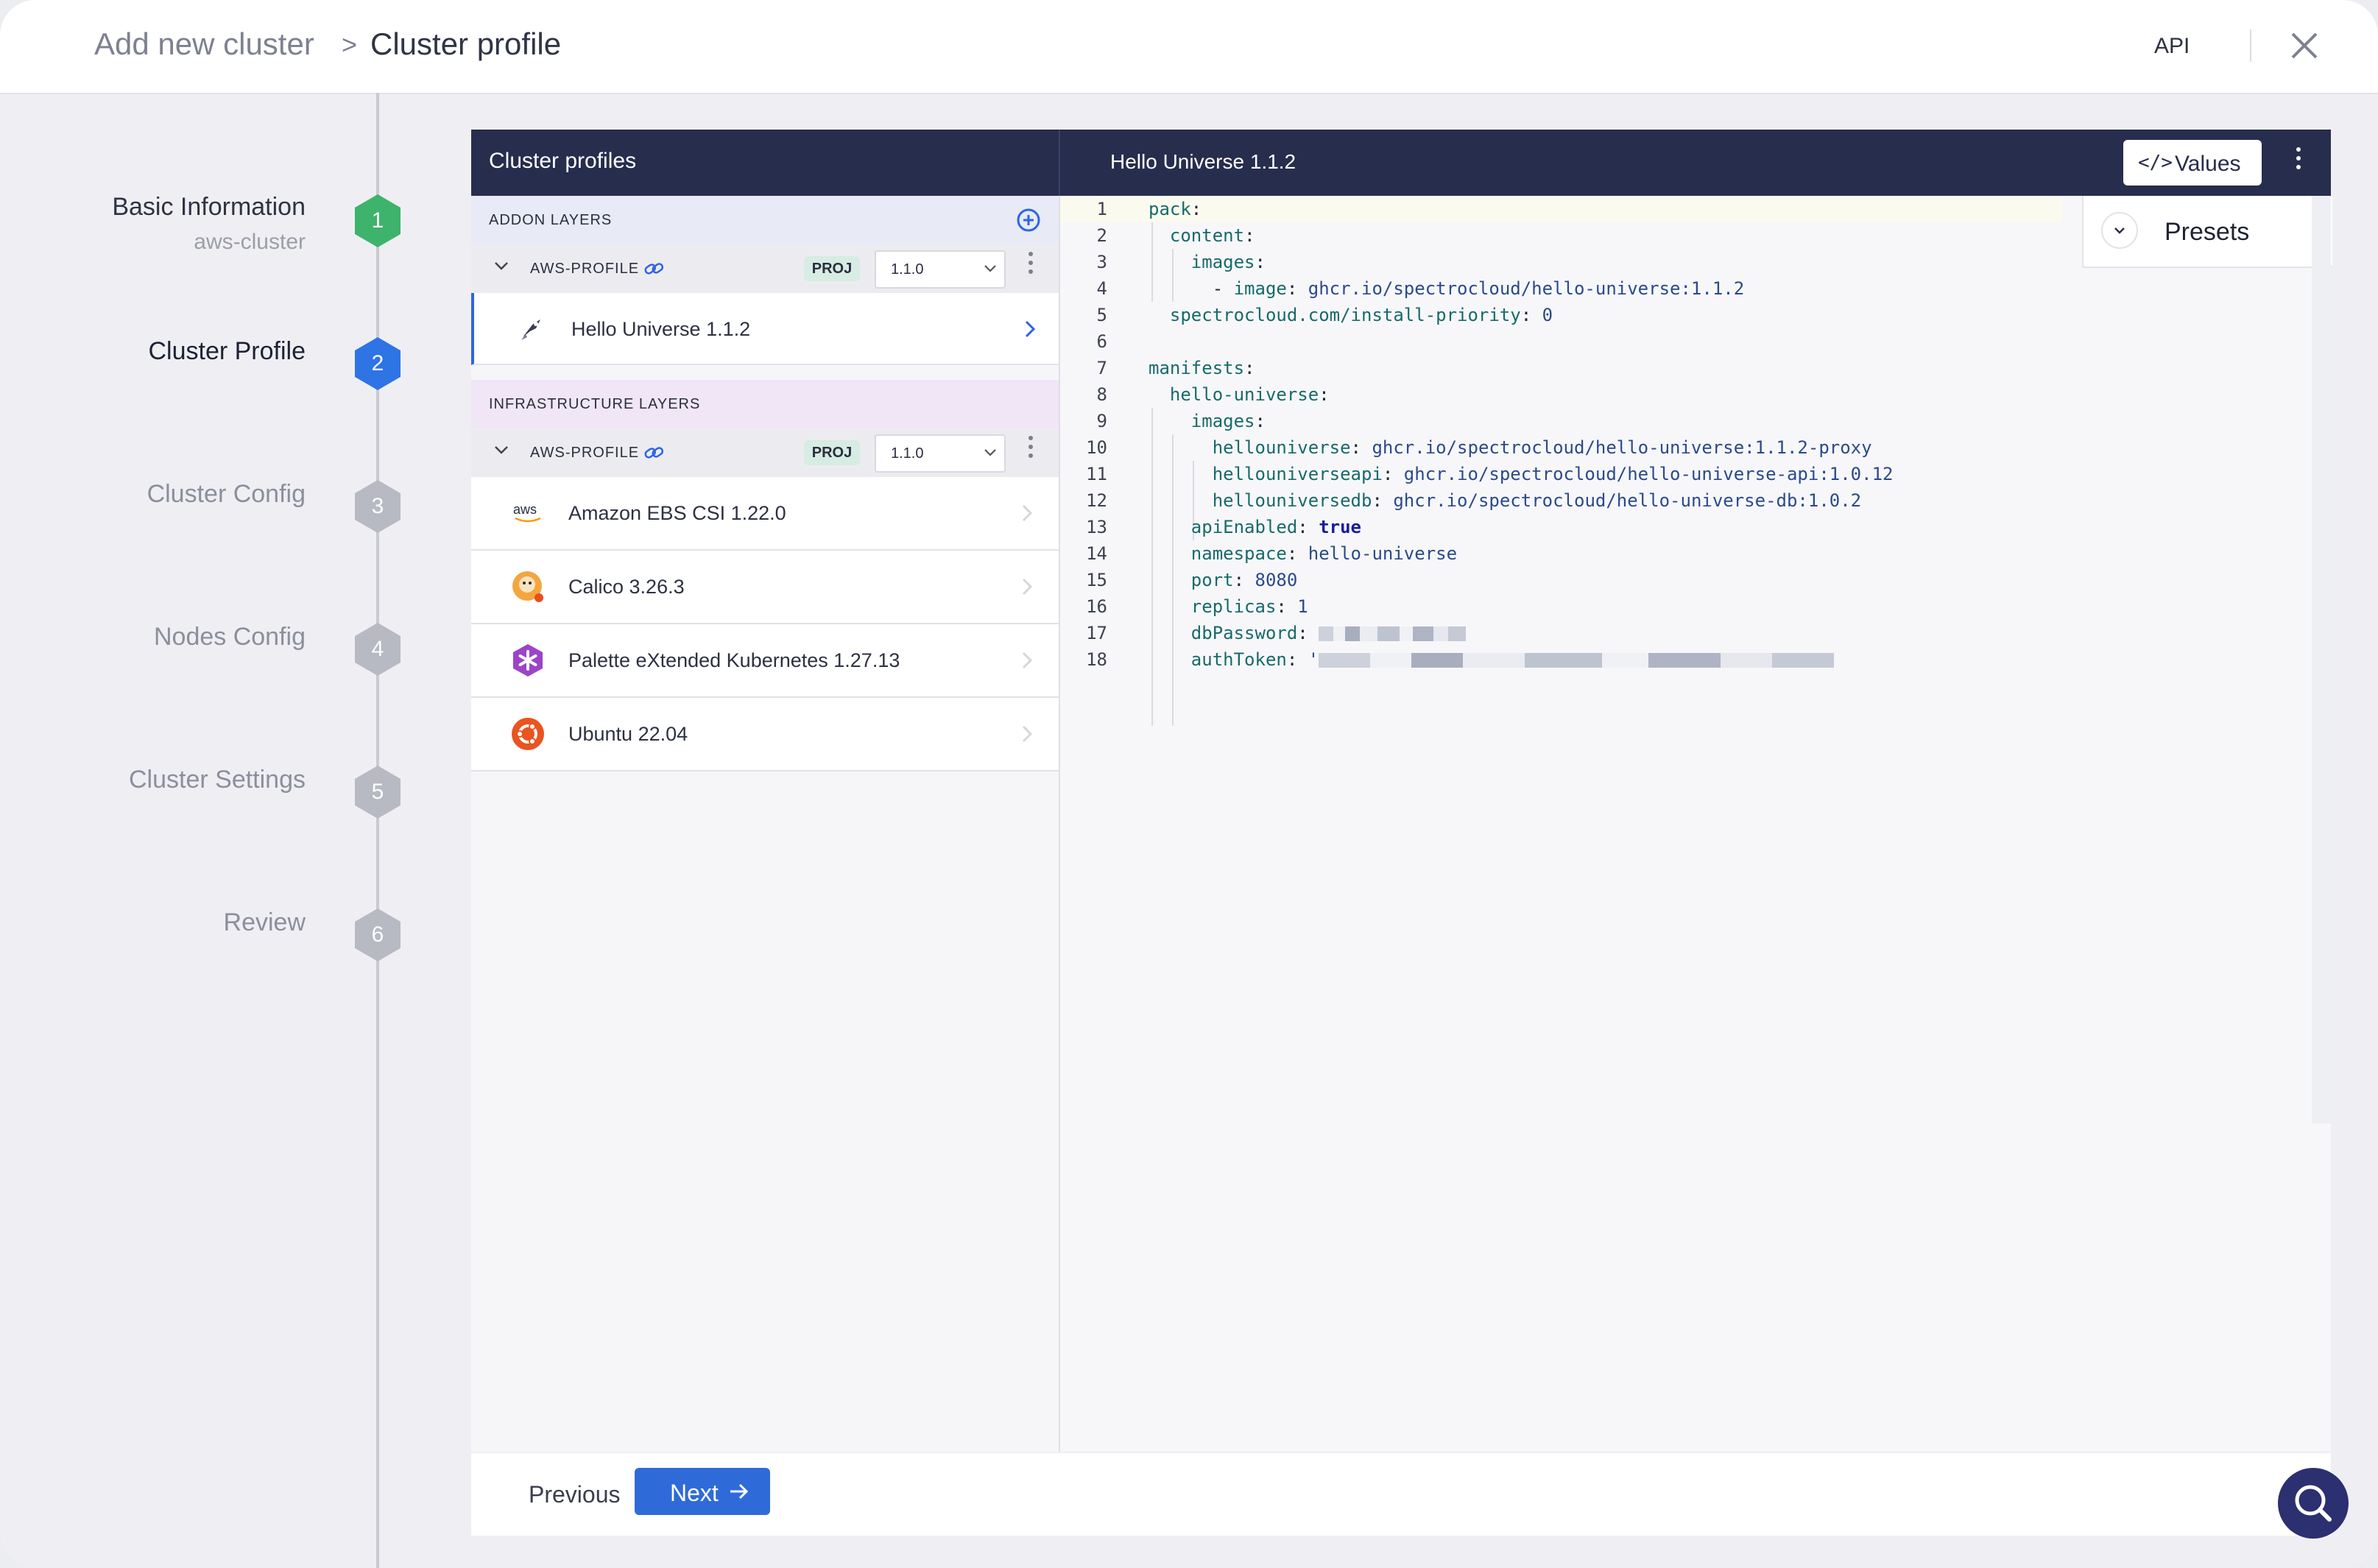 Image resolution: width=2378 pixels, height=1568 pixels. Describe the element at coordinates (702, 1492) in the screenshot. I see `next-button: Next` at that location.